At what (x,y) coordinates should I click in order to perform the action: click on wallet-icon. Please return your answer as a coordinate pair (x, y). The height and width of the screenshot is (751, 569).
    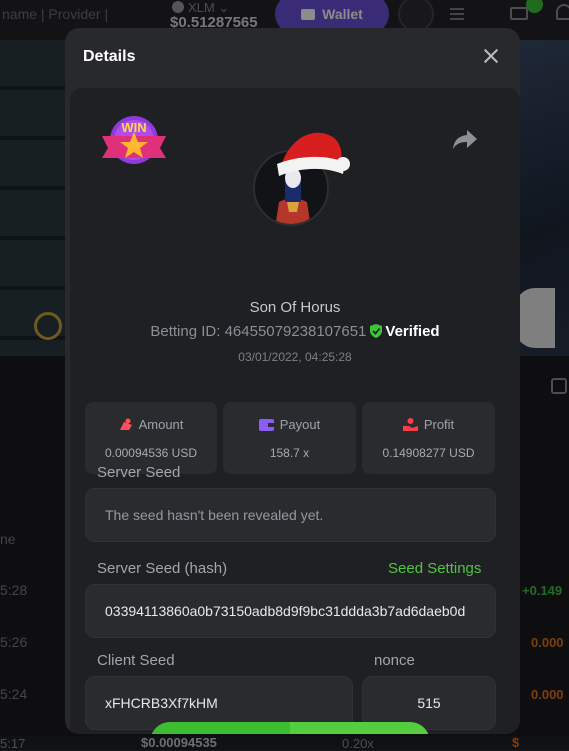
    Looking at the image, I should click on (266, 425).